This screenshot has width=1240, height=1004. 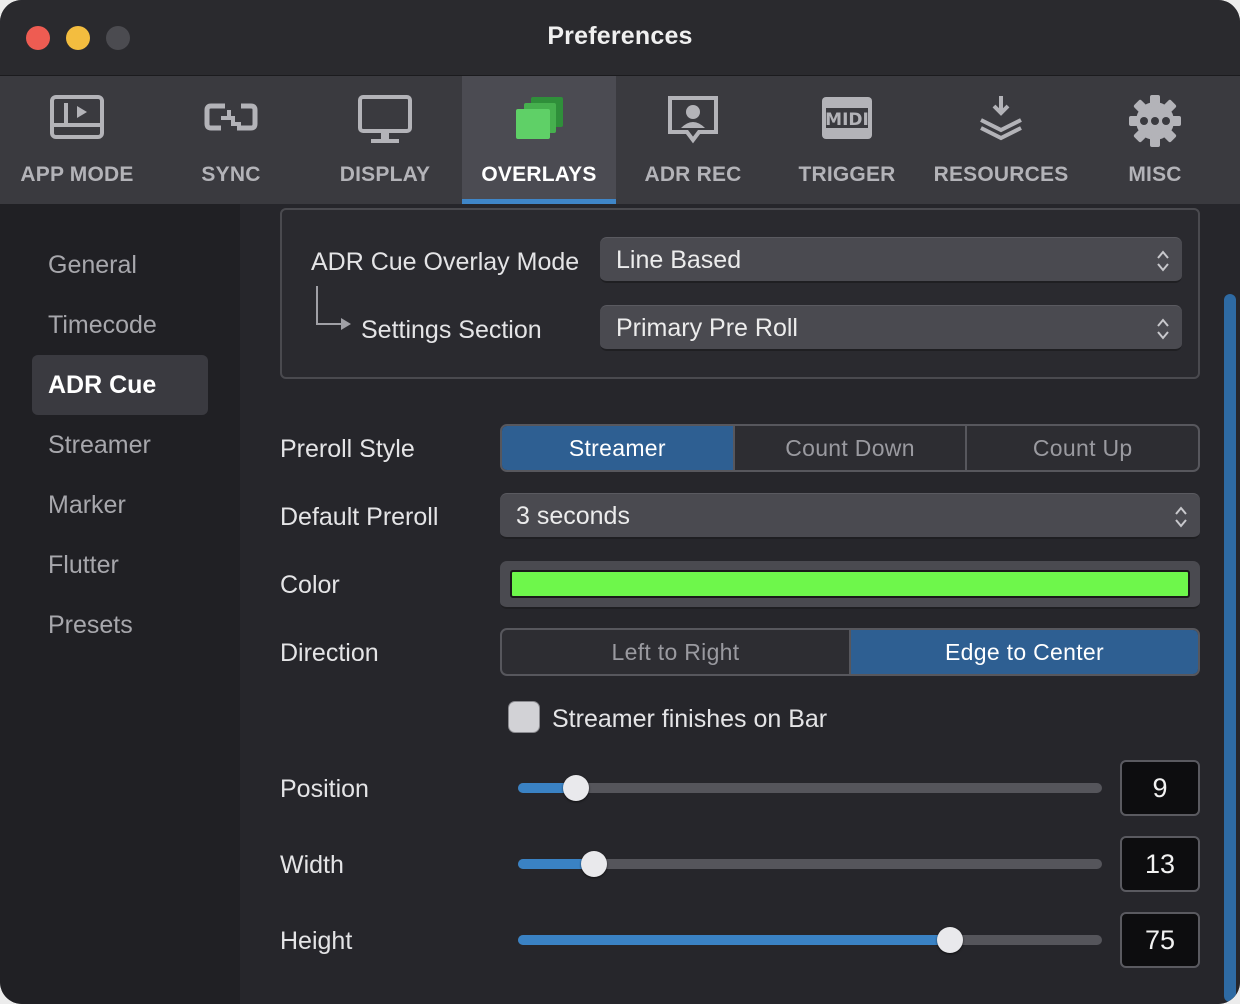 I want to click on midi-icon: MIDI, so click(x=847, y=118).